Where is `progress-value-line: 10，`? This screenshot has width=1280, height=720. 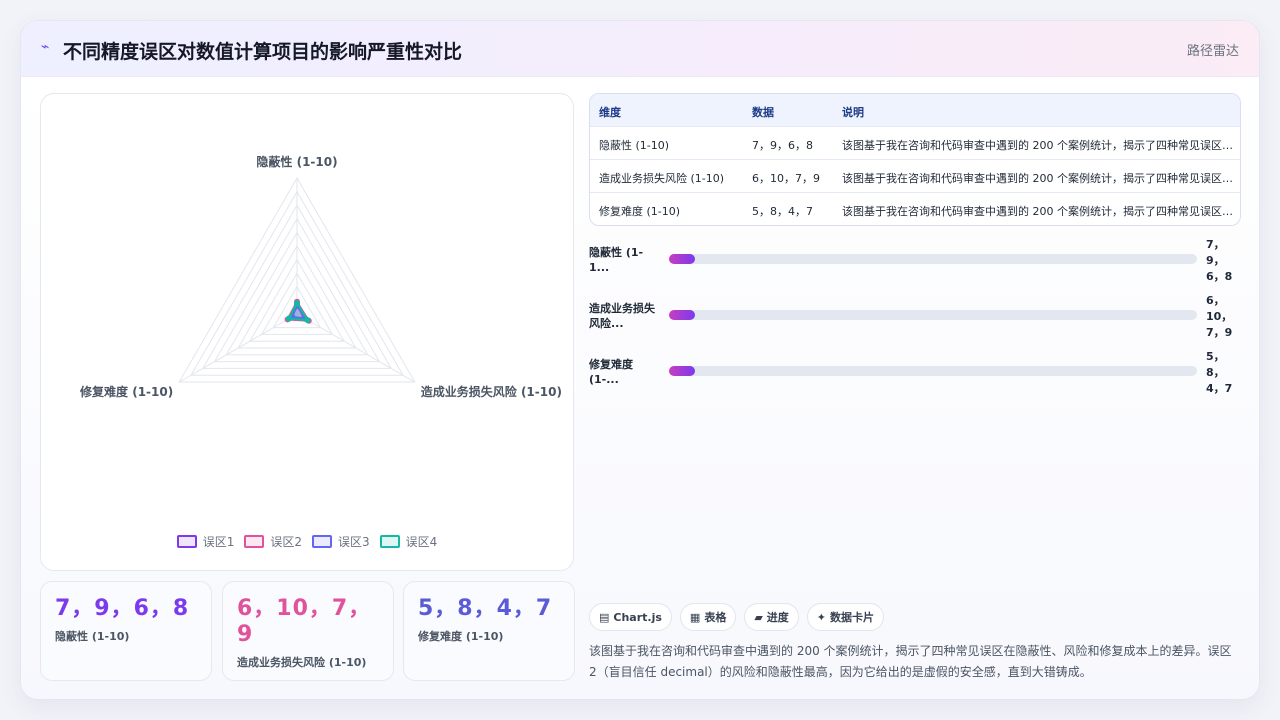
progress-value-line: 10， is located at coordinates (1219, 316).